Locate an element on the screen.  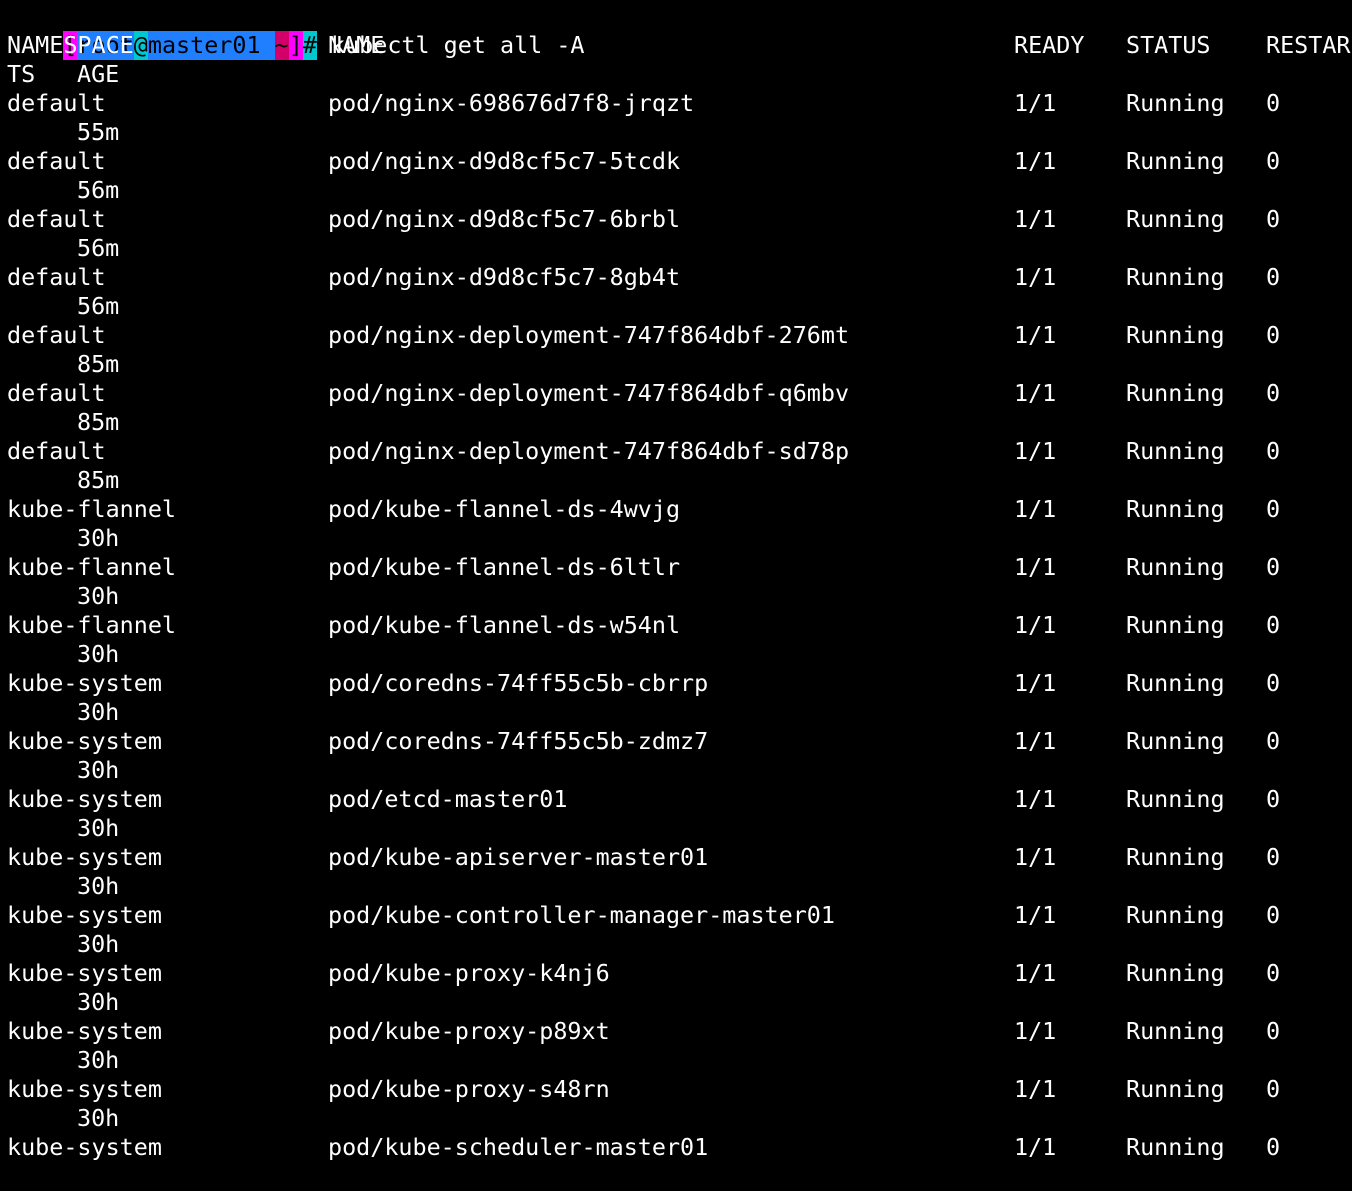
row-name: pod/kube-apiserver-master01 is located at coordinates (518, 857).